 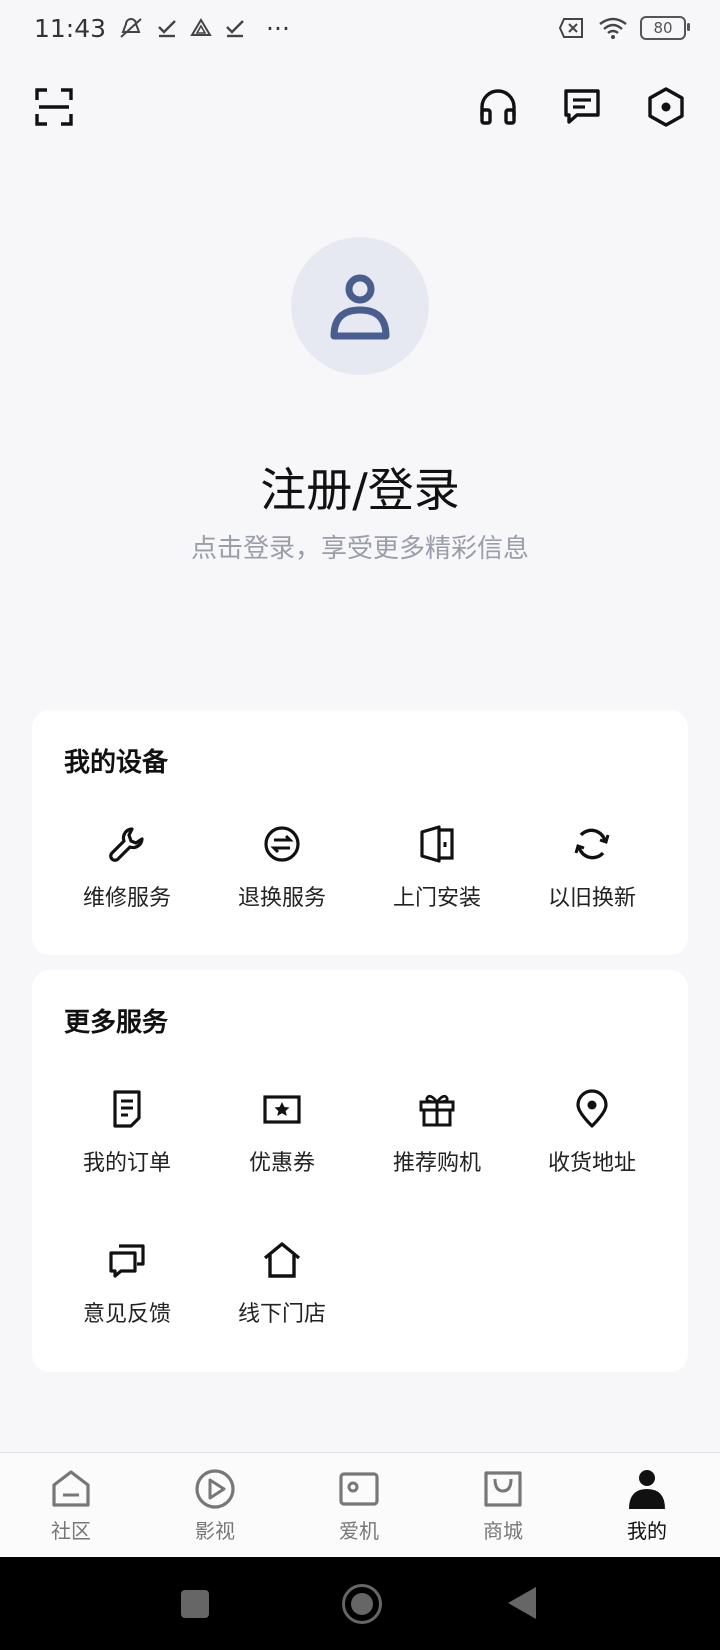 What do you see at coordinates (282, 1109) in the screenshot?
I see `coupon-icon` at bounding box center [282, 1109].